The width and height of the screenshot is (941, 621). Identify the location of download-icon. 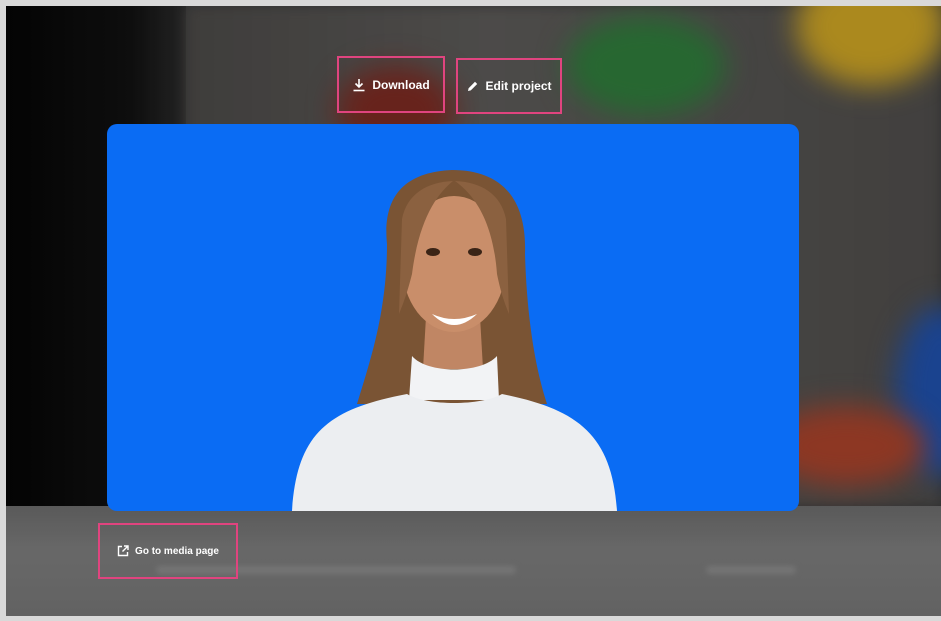
(359, 85).